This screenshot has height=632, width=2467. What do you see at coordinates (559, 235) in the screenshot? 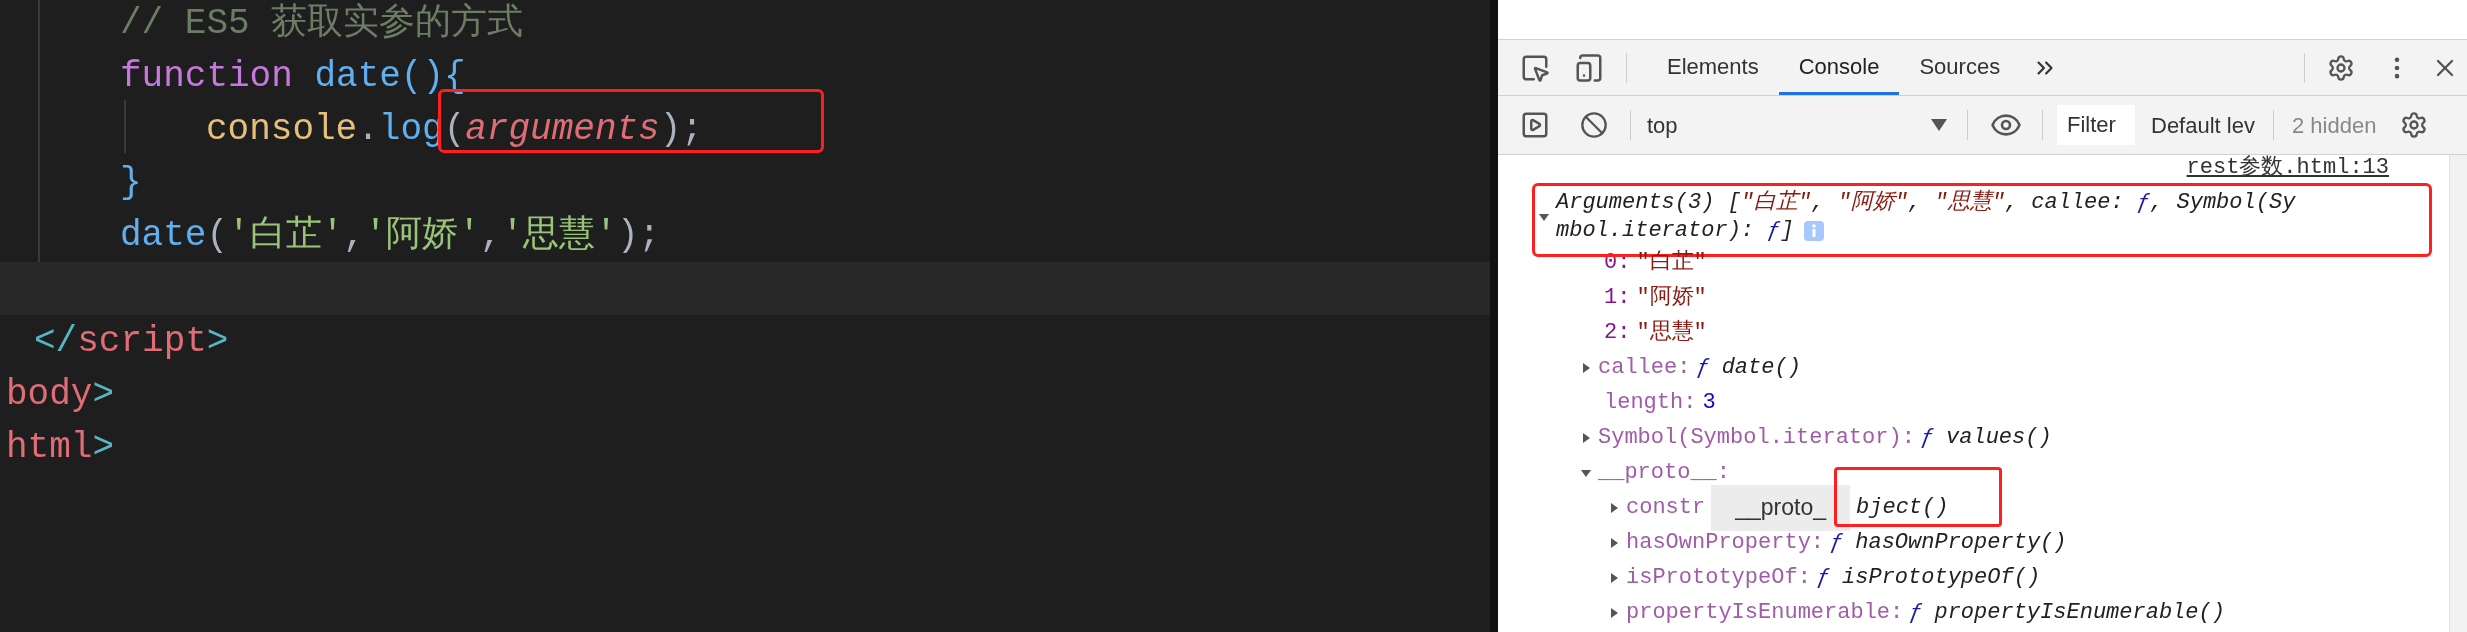
I see `code-string: '思慧'` at bounding box center [559, 235].